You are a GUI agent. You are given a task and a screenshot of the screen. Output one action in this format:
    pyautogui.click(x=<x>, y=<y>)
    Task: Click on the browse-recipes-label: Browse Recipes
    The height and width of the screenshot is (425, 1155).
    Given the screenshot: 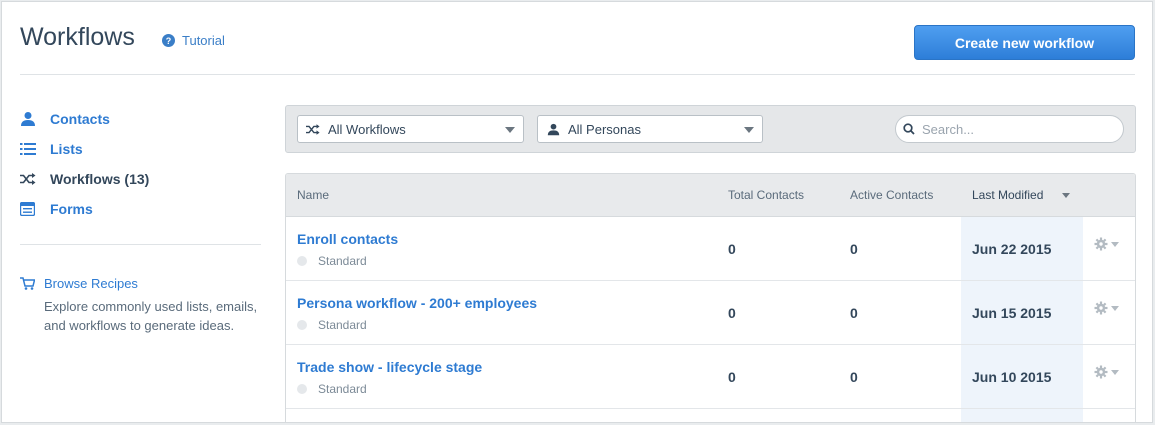 What is the action you would take?
    pyautogui.click(x=91, y=283)
    